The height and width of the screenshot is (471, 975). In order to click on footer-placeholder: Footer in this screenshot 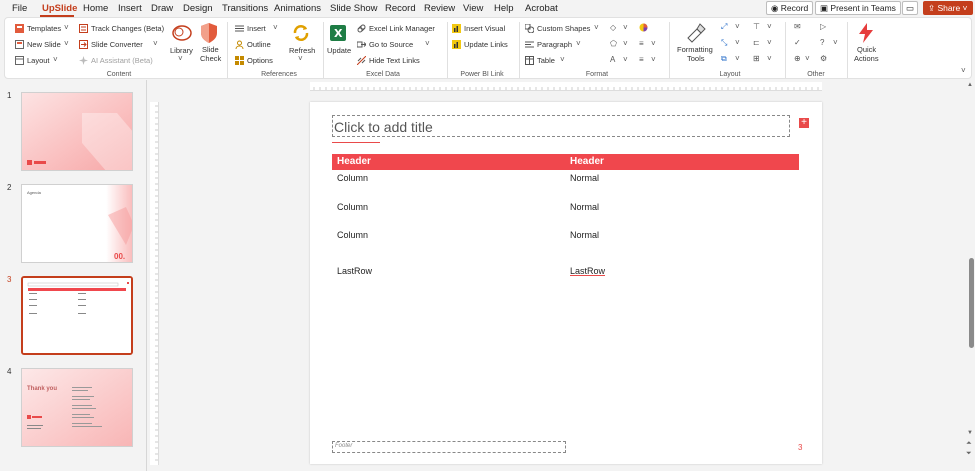, I will do `click(449, 447)`.